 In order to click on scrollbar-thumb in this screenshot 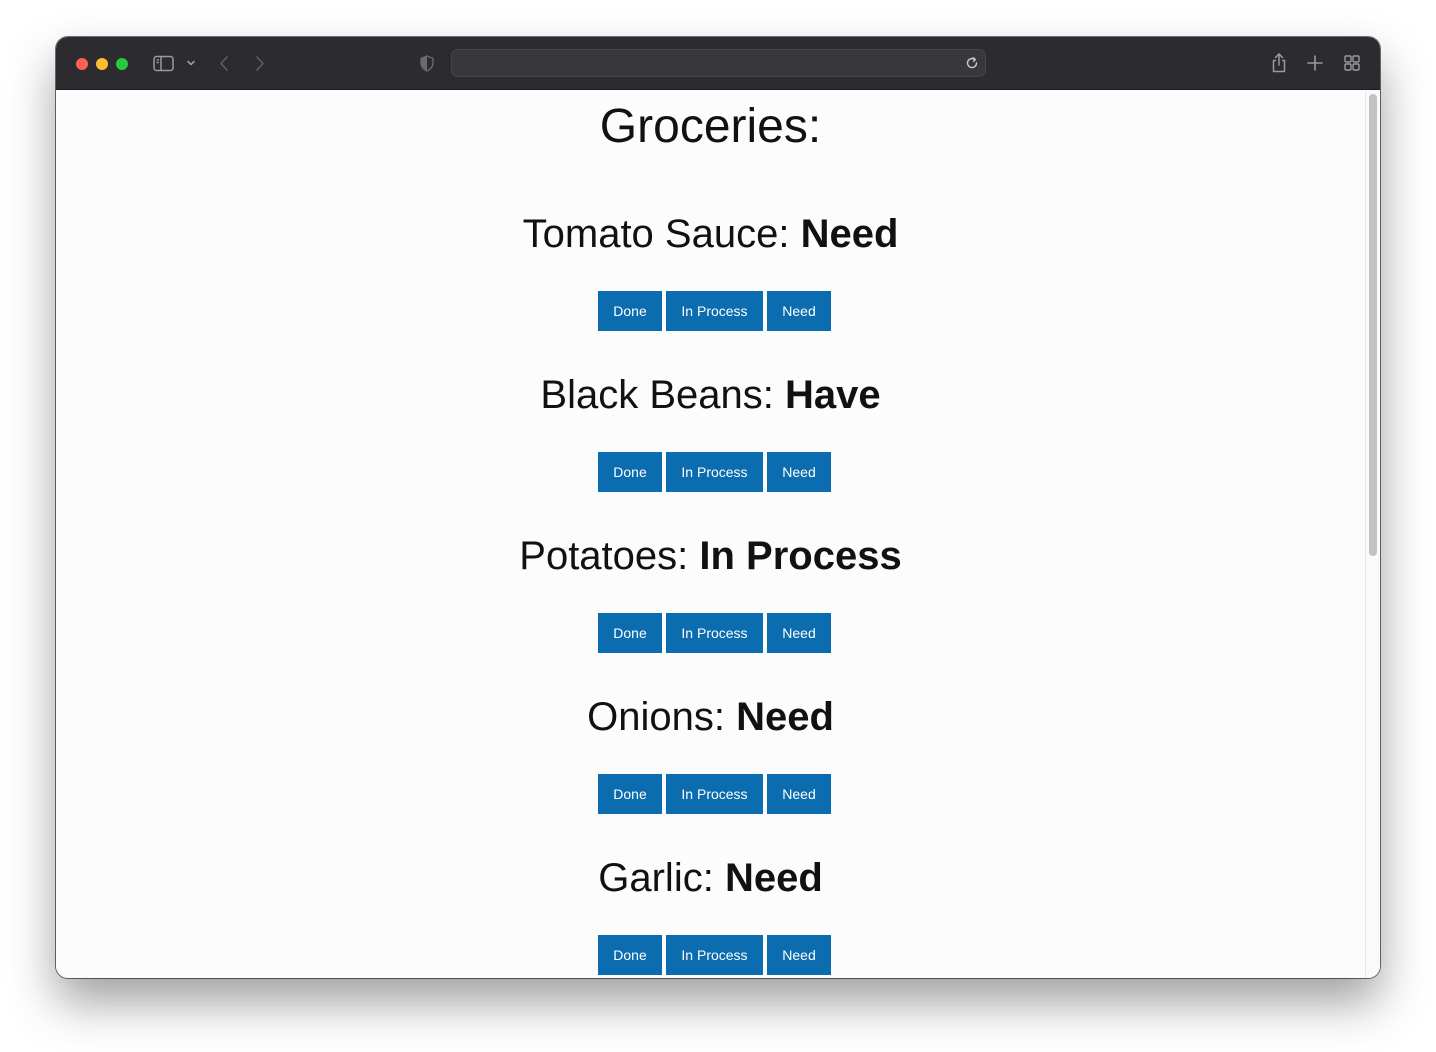, I will do `click(1373, 325)`.